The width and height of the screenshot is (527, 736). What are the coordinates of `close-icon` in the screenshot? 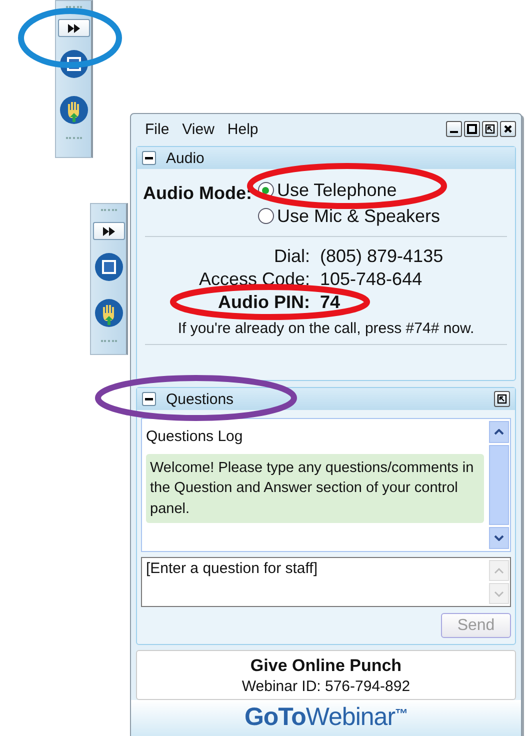 It's located at (508, 129).